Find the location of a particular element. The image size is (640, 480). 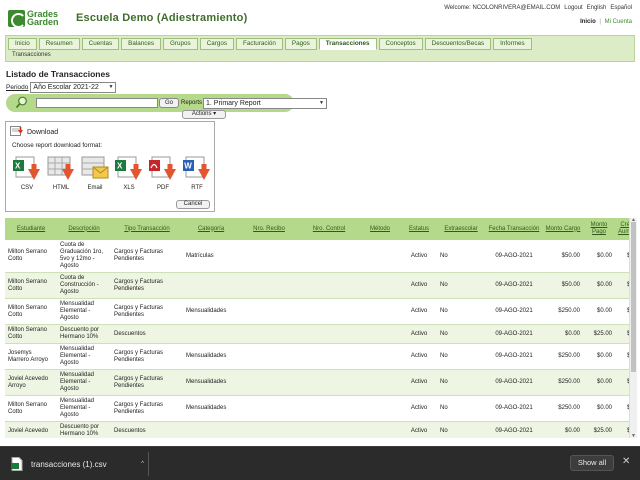

chevron-up-icon: ^ is located at coordinates (142, 464).